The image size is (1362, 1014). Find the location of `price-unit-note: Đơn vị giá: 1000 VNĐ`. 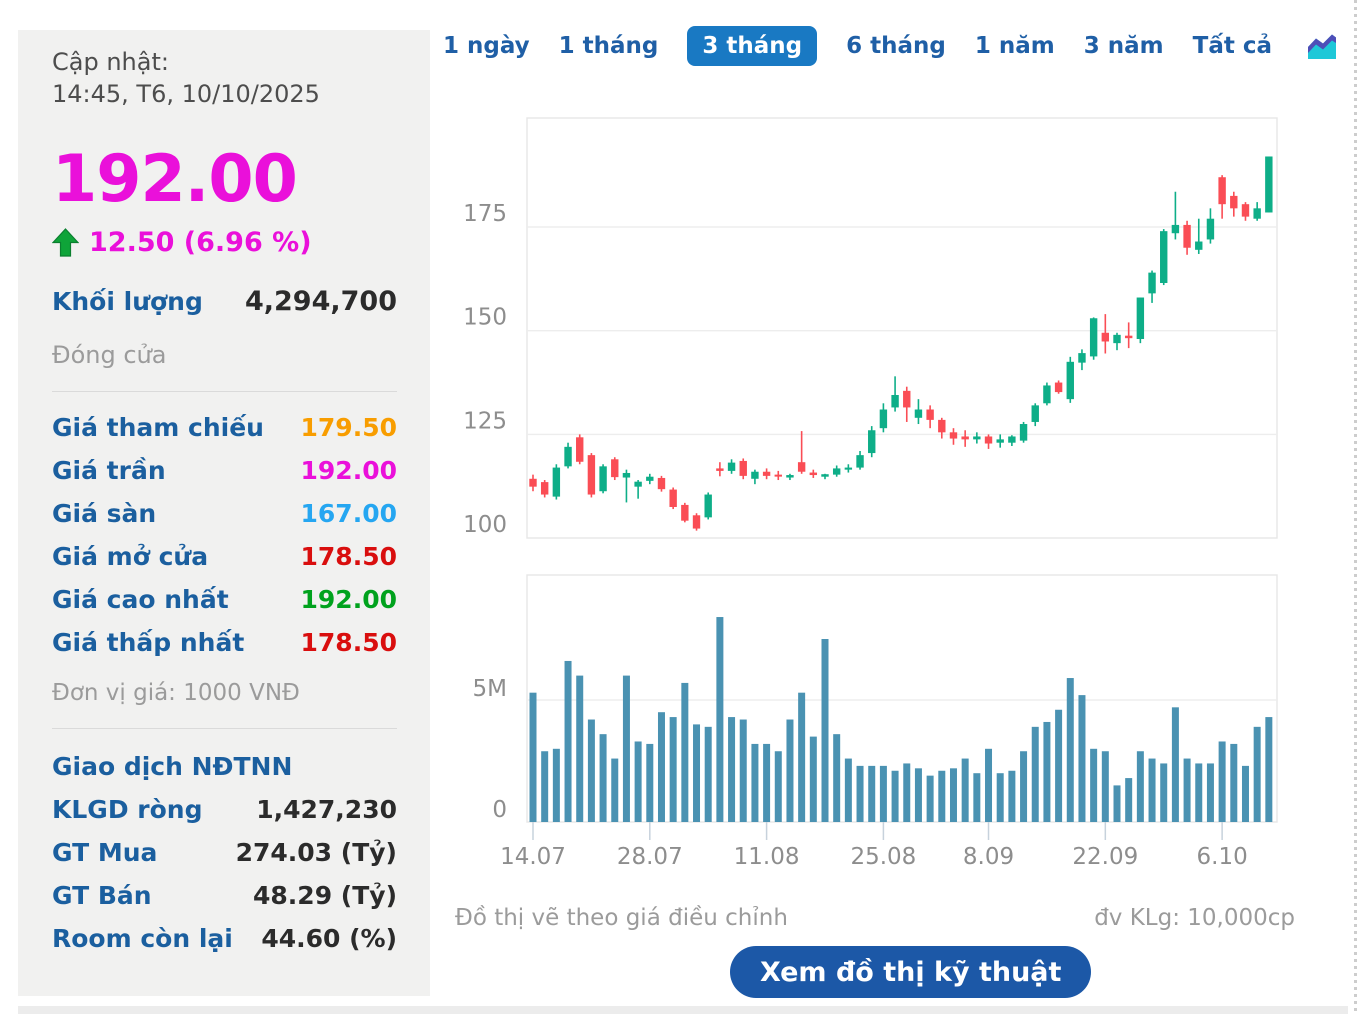

price-unit-note: Đơn vị giá: 1000 VNĐ is located at coordinates (176, 693).